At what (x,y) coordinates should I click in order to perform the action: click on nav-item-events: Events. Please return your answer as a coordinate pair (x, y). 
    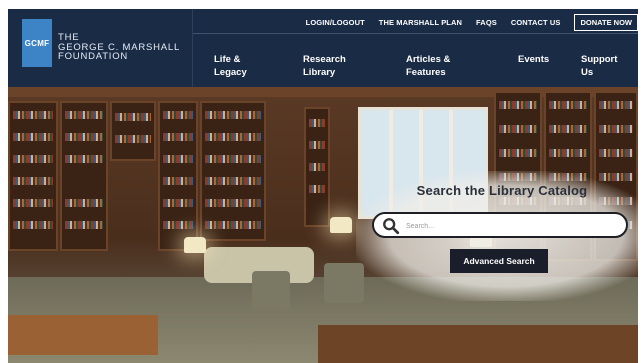
    Looking at the image, I should click on (533, 59).